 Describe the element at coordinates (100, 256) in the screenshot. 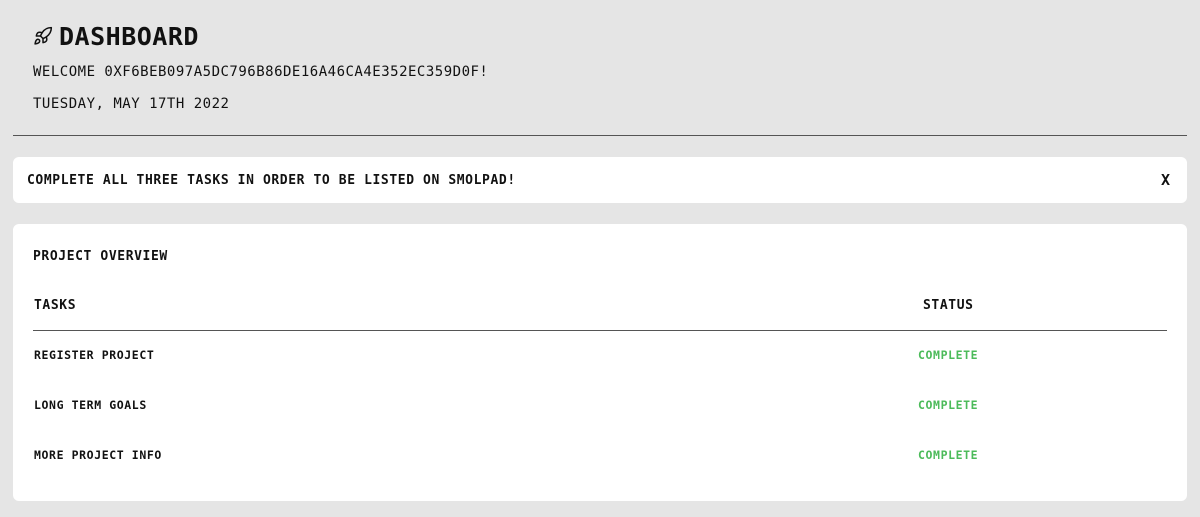

I see `panel-title: PROJECT OVERVIEW` at that location.